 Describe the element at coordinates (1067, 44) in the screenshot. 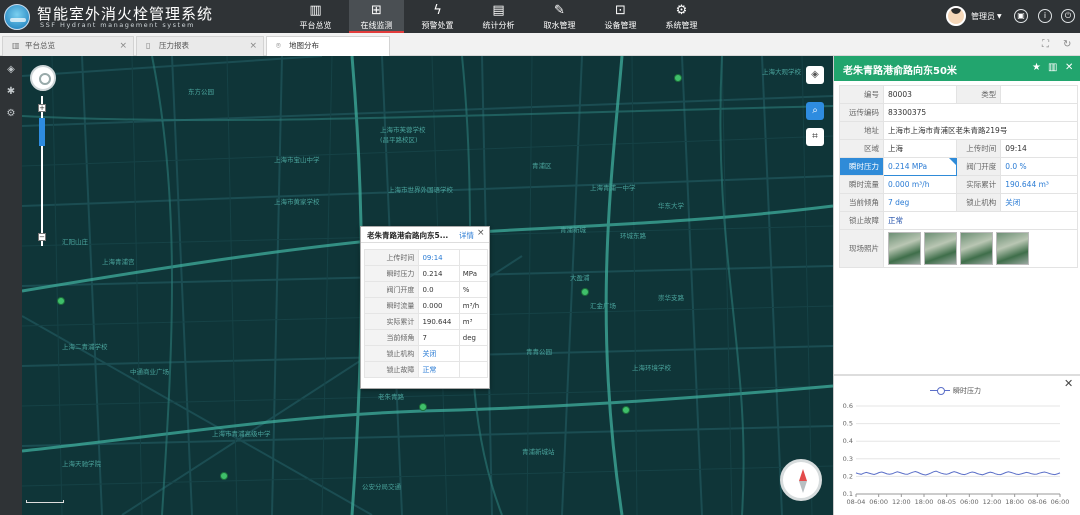

I see `refresh-icon: ↻` at that location.